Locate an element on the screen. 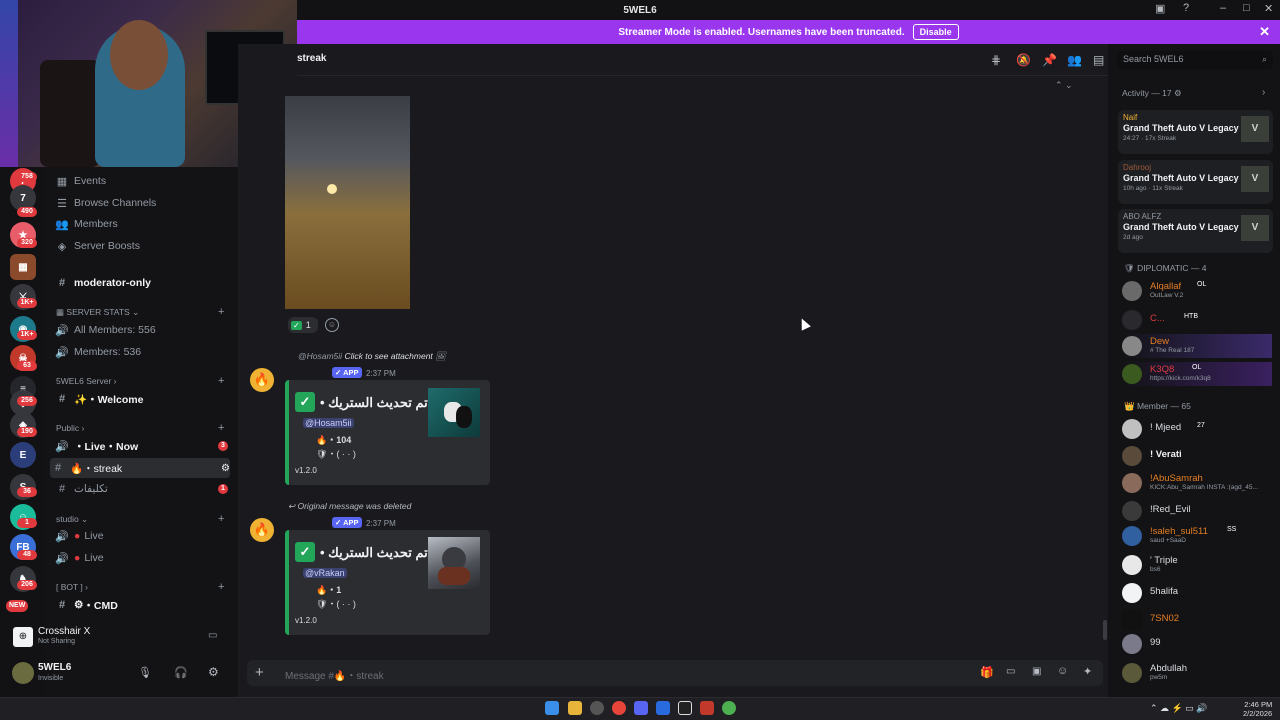 The image size is (1280, 720). message-input: Message #🔥・streak is located at coordinates (334, 674).